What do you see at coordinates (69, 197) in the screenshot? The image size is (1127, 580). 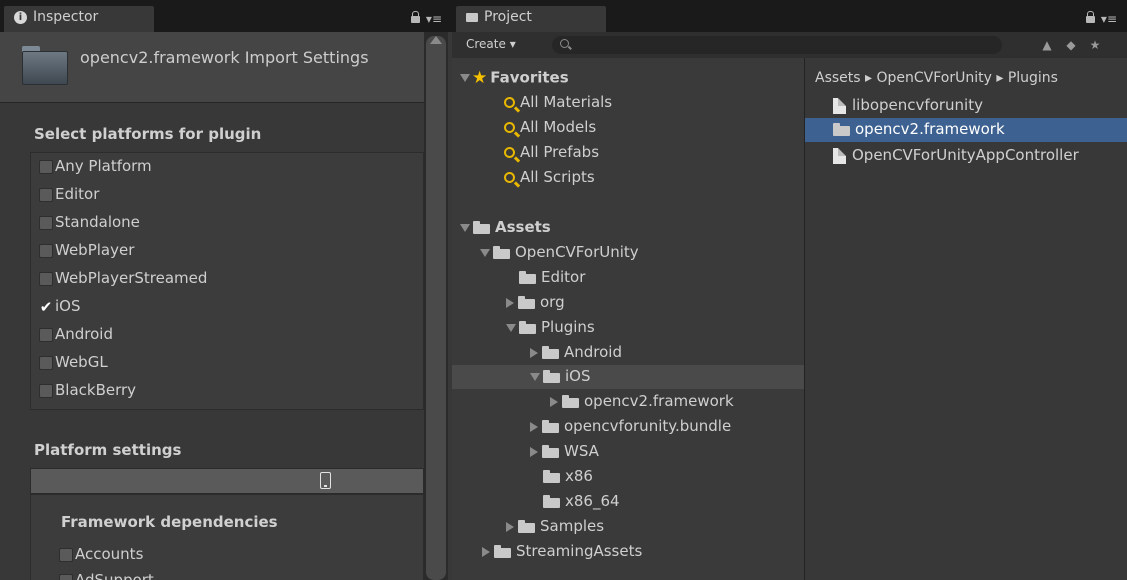 I see `platform-checkbox-editor: Editor` at bounding box center [69, 197].